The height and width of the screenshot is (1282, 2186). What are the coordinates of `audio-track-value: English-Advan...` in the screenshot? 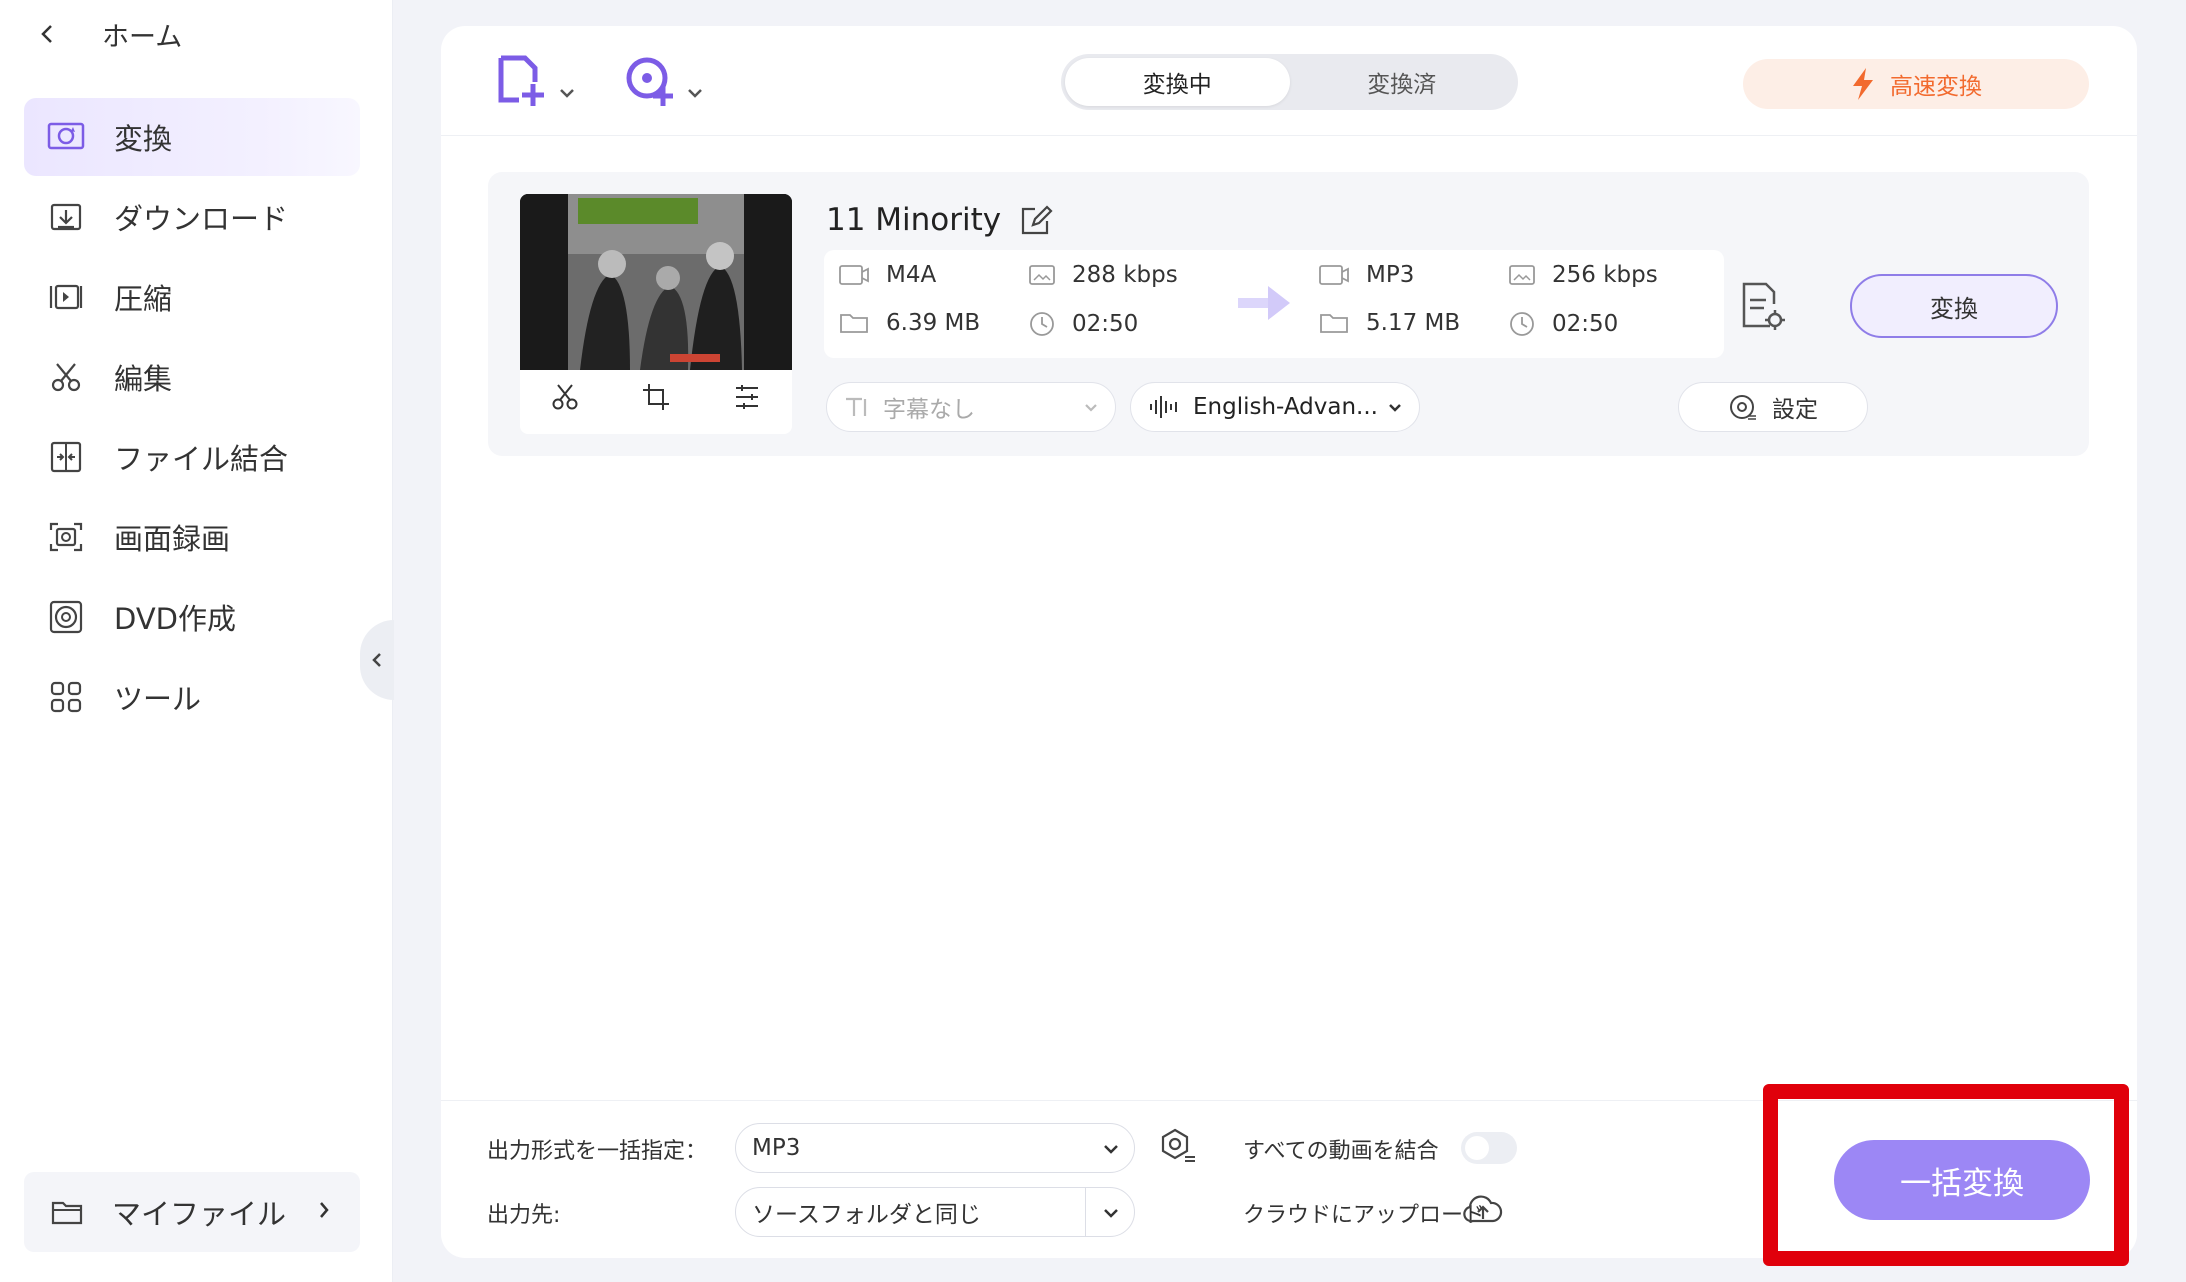 It's located at (1285, 407).